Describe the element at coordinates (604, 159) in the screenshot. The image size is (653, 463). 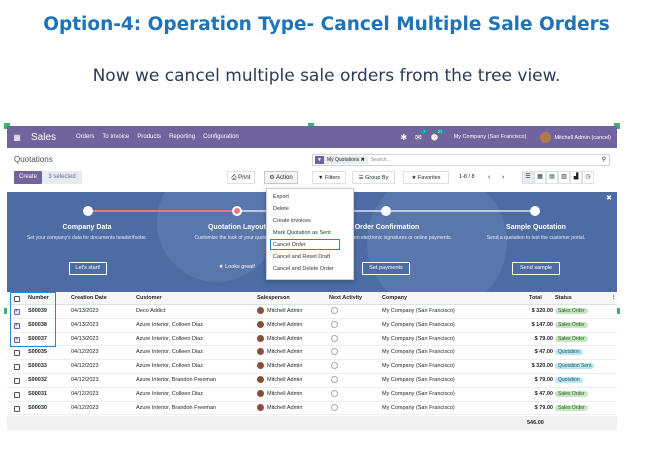
I see `search-icon: ⚲` at that location.